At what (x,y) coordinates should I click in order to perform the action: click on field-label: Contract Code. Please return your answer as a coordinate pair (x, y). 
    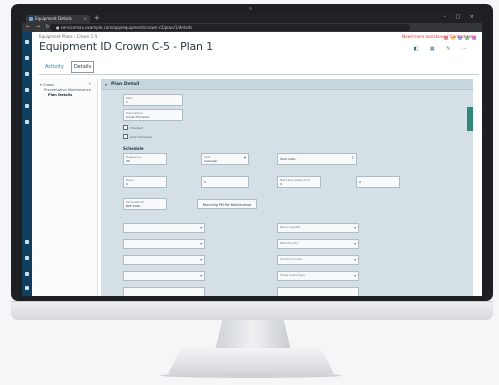
    Looking at the image, I should click on (291, 259).